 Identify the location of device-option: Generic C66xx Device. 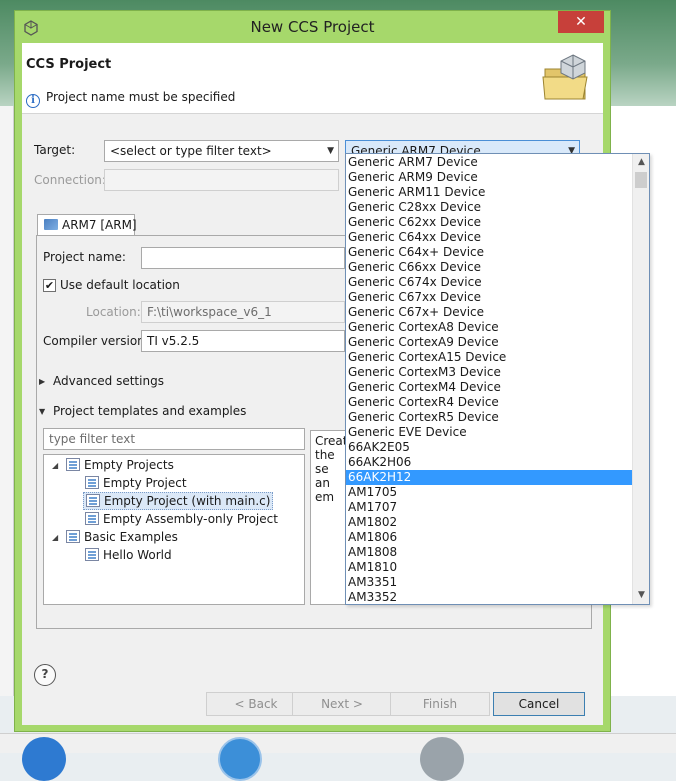
(489, 267).